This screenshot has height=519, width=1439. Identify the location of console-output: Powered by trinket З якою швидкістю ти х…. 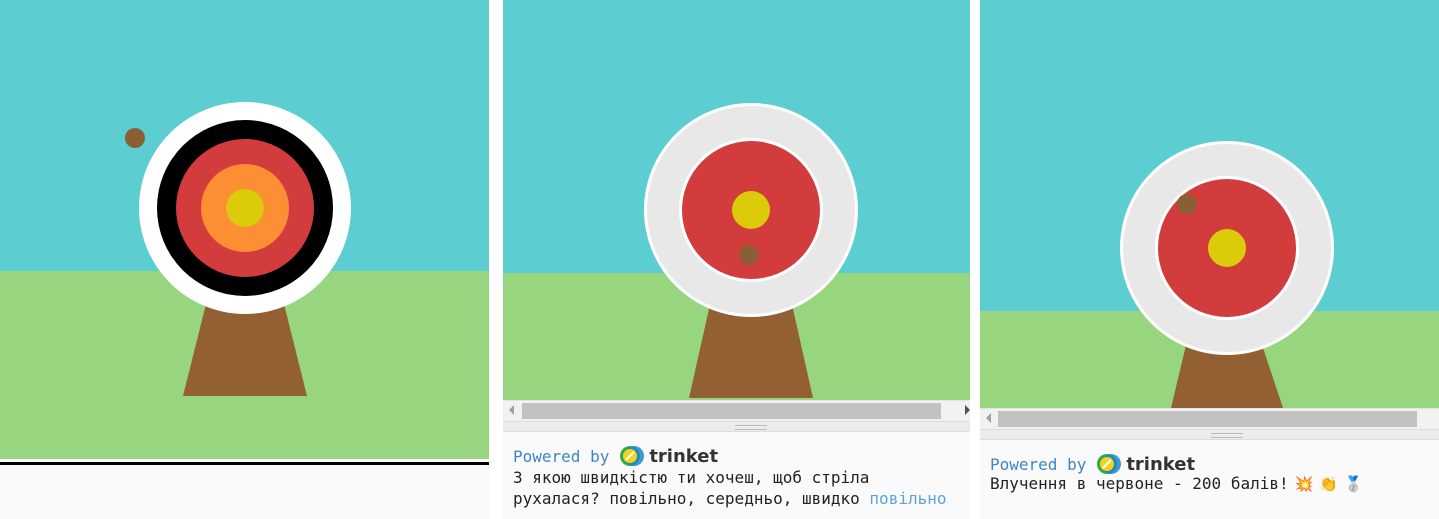
(736, 475).